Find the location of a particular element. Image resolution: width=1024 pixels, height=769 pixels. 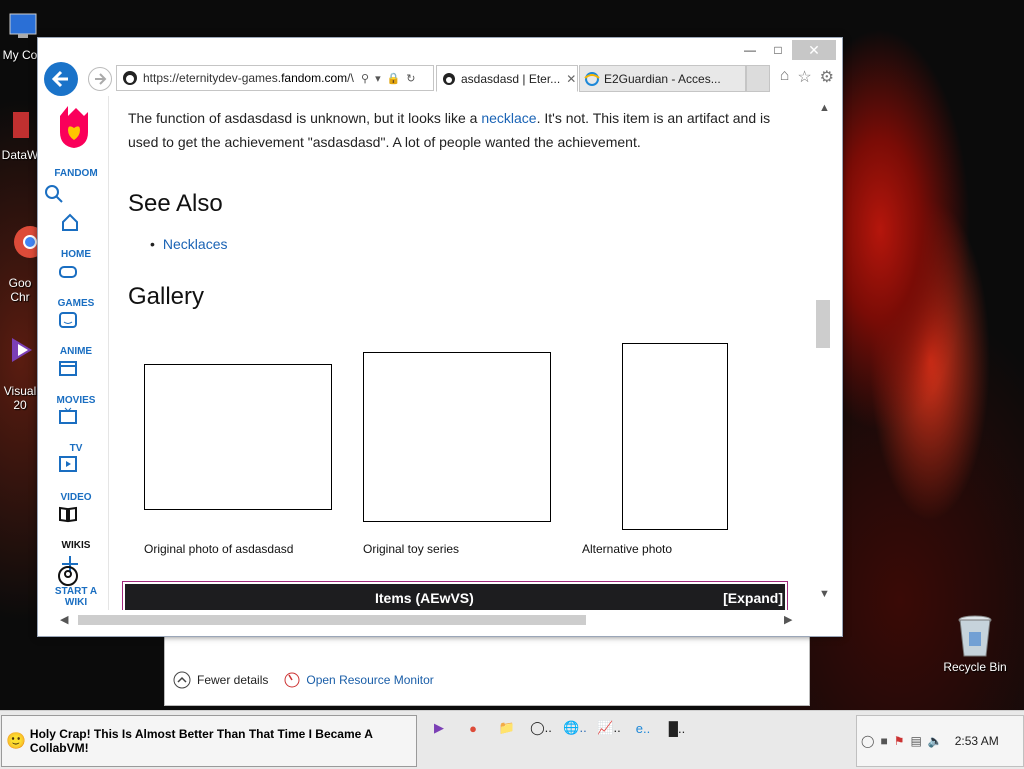

open-resource-monitor-link: Open Resource Monitor is located at coordinates (359, 680).